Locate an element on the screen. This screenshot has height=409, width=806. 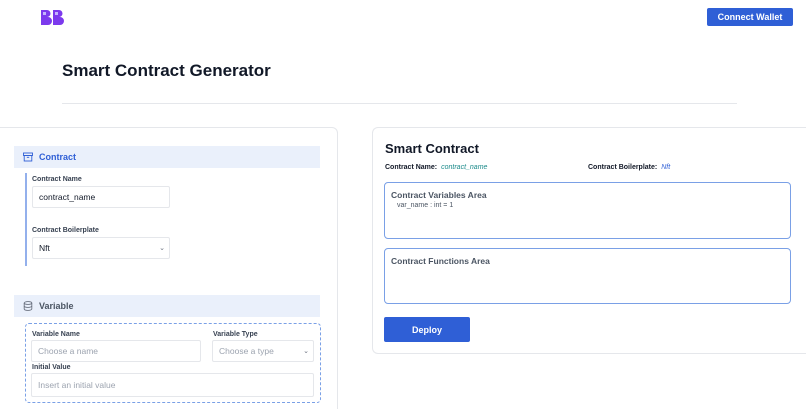
contract-functions-area: Contract Functions Area is located at coordinates (587, 276).